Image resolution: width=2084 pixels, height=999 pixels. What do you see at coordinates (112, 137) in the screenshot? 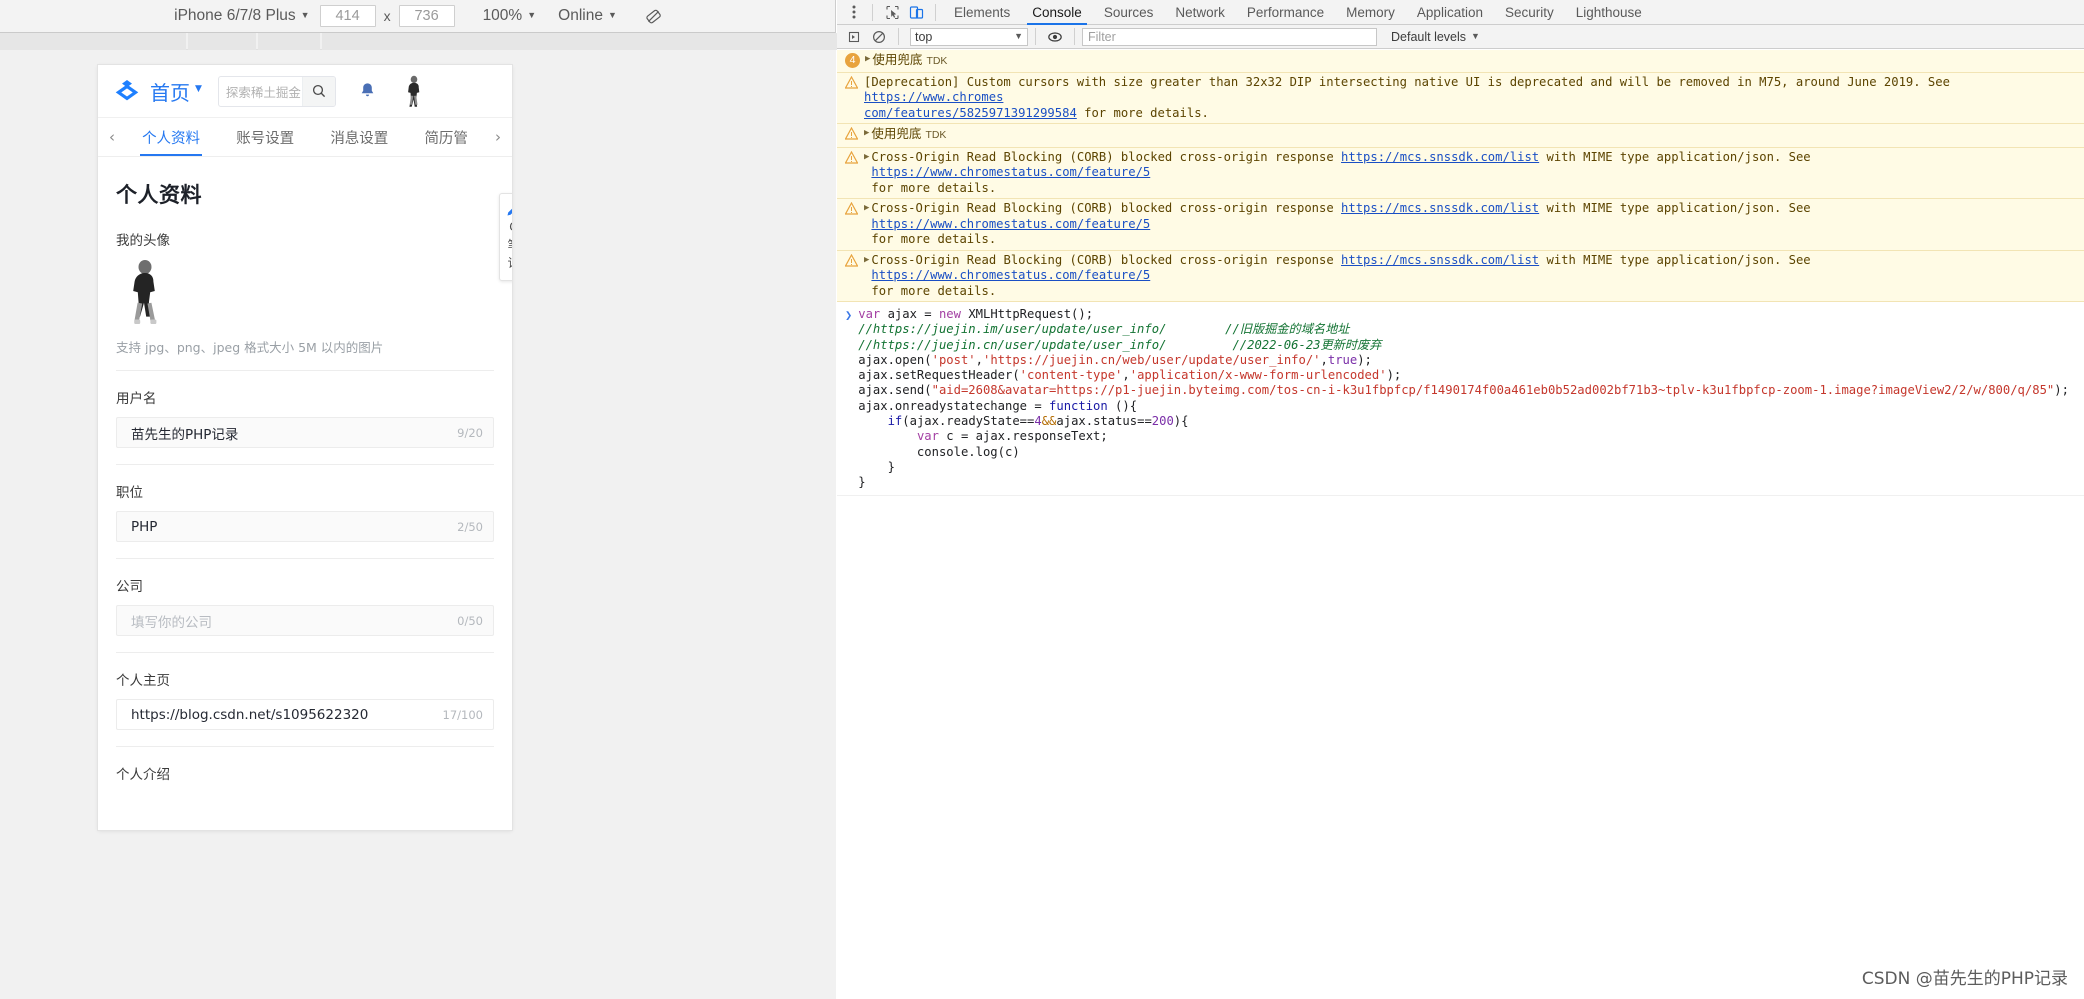
I see `chevron-left-icon: ‹` at bounding box center [112, 137].